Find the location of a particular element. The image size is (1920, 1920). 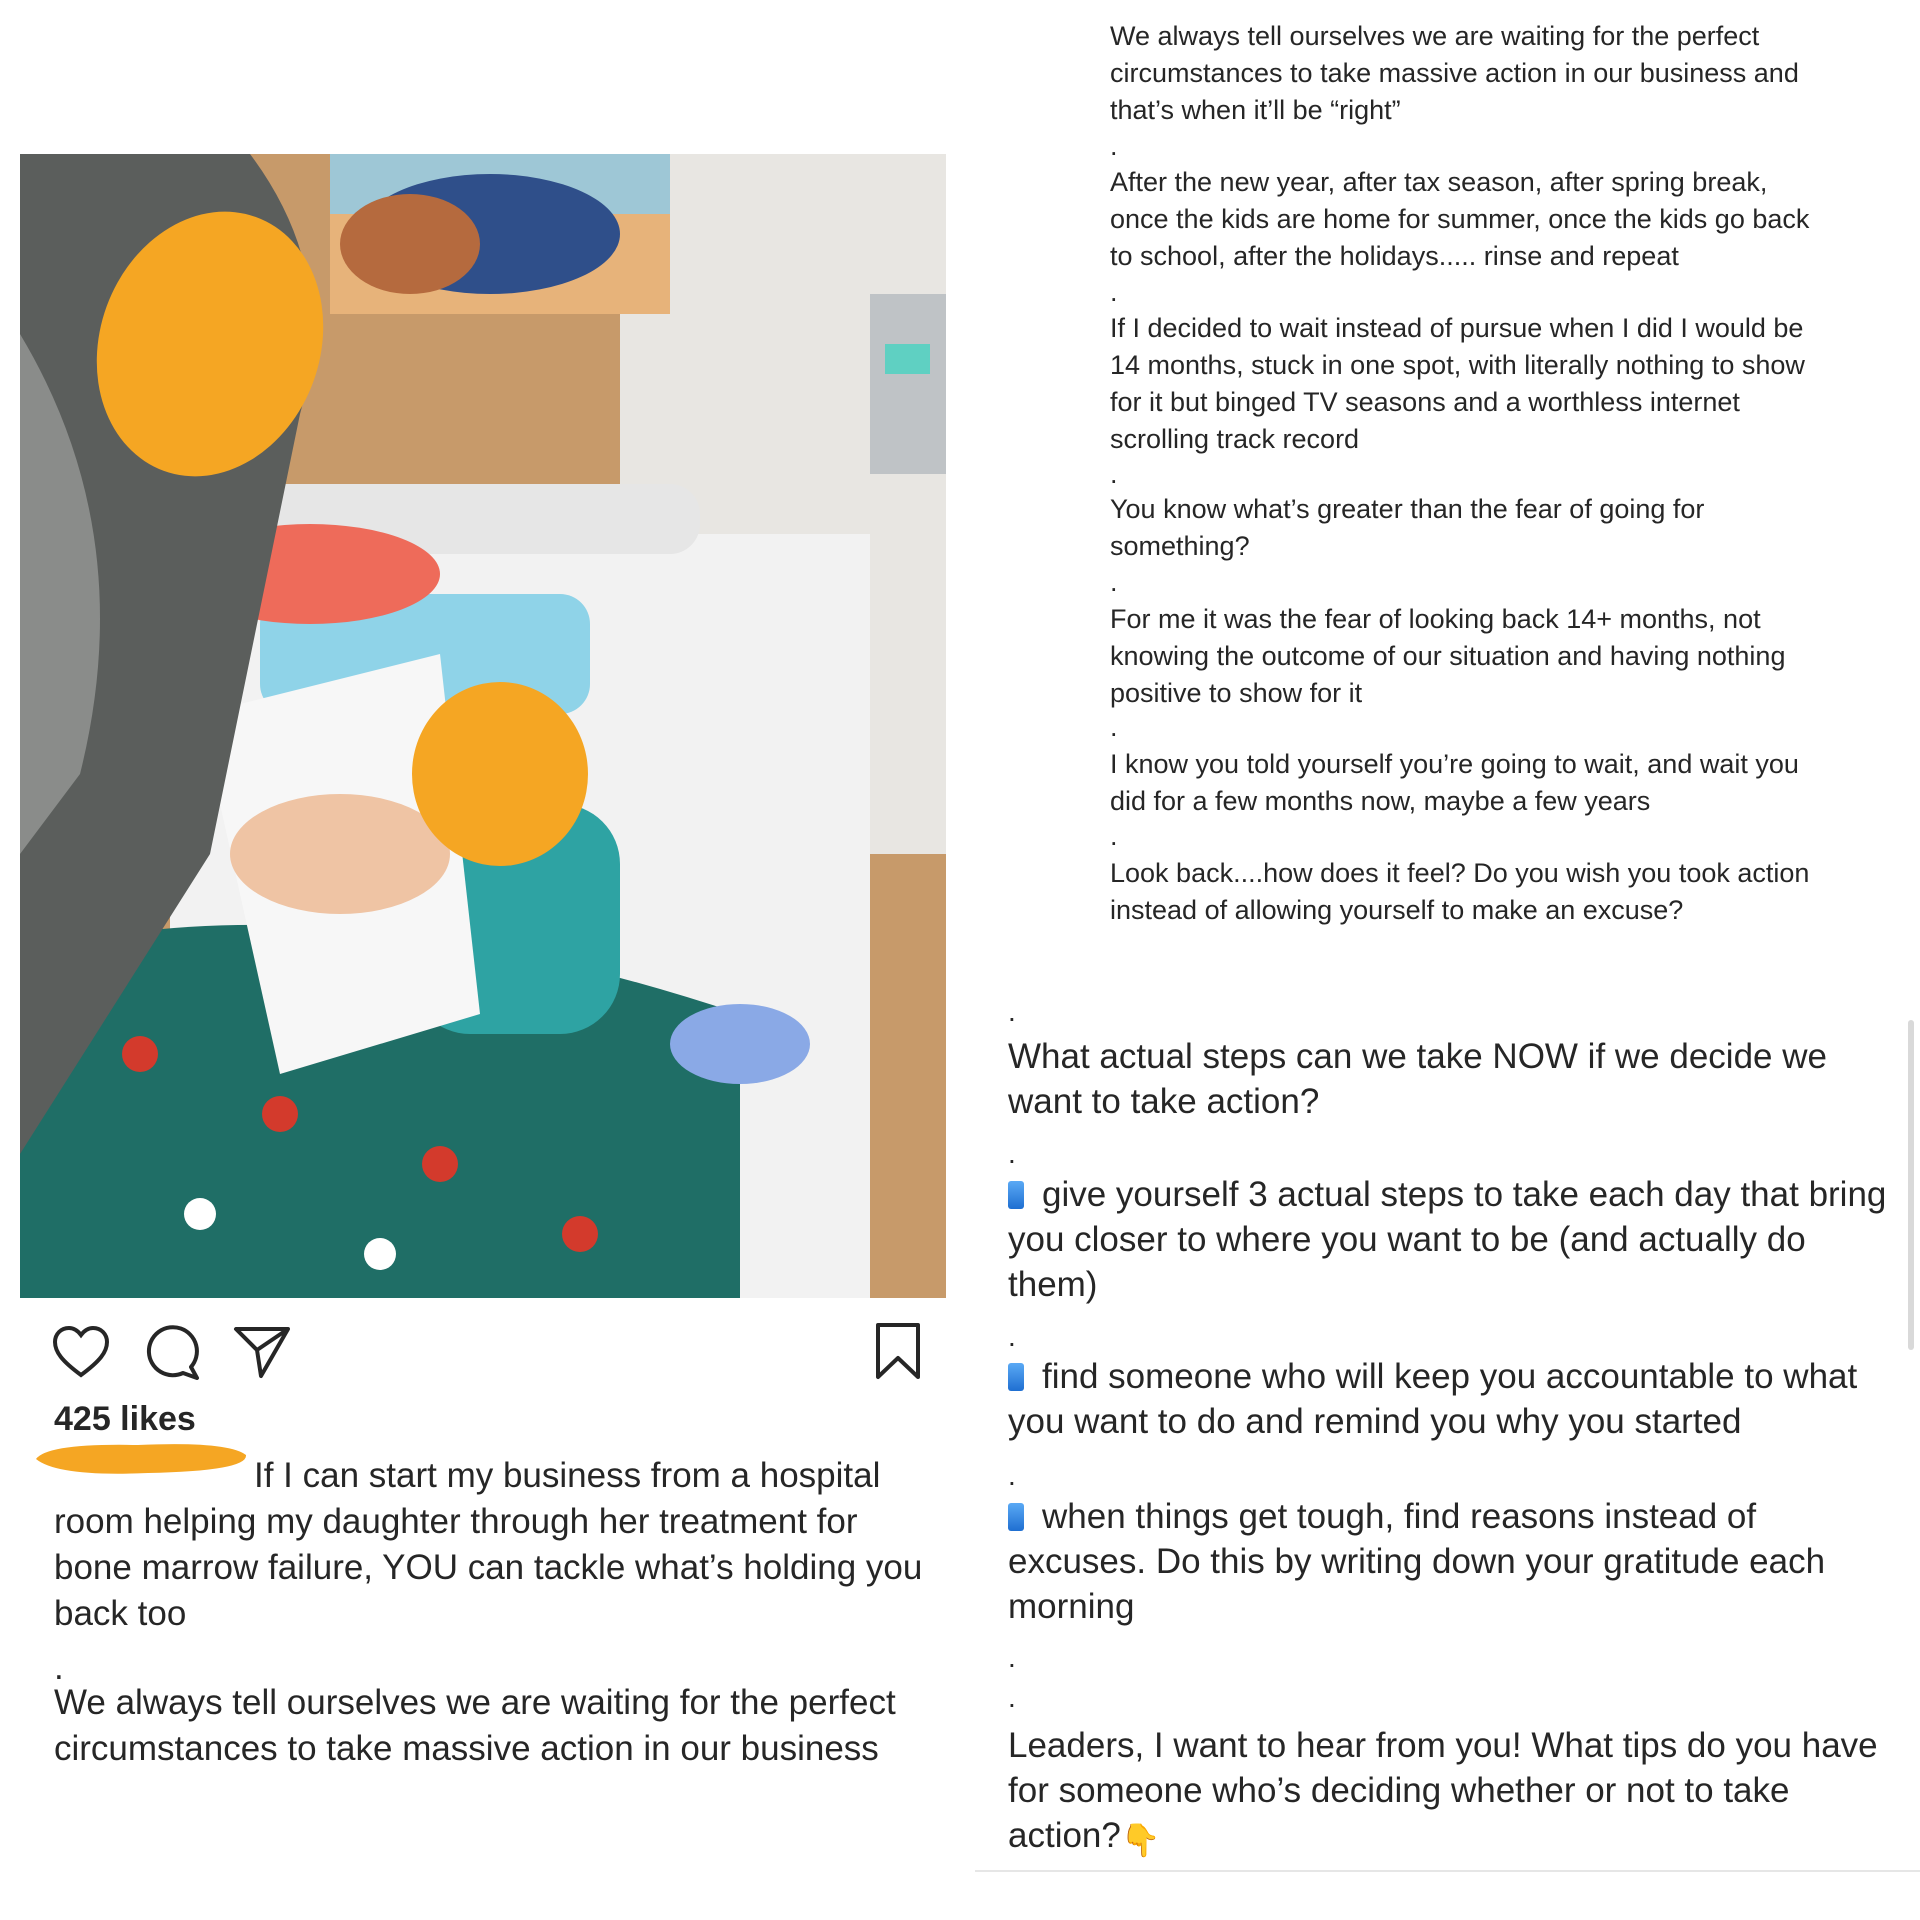

pointing-down-hand-icon: 👇 is located at coordinates (1140, 1840).